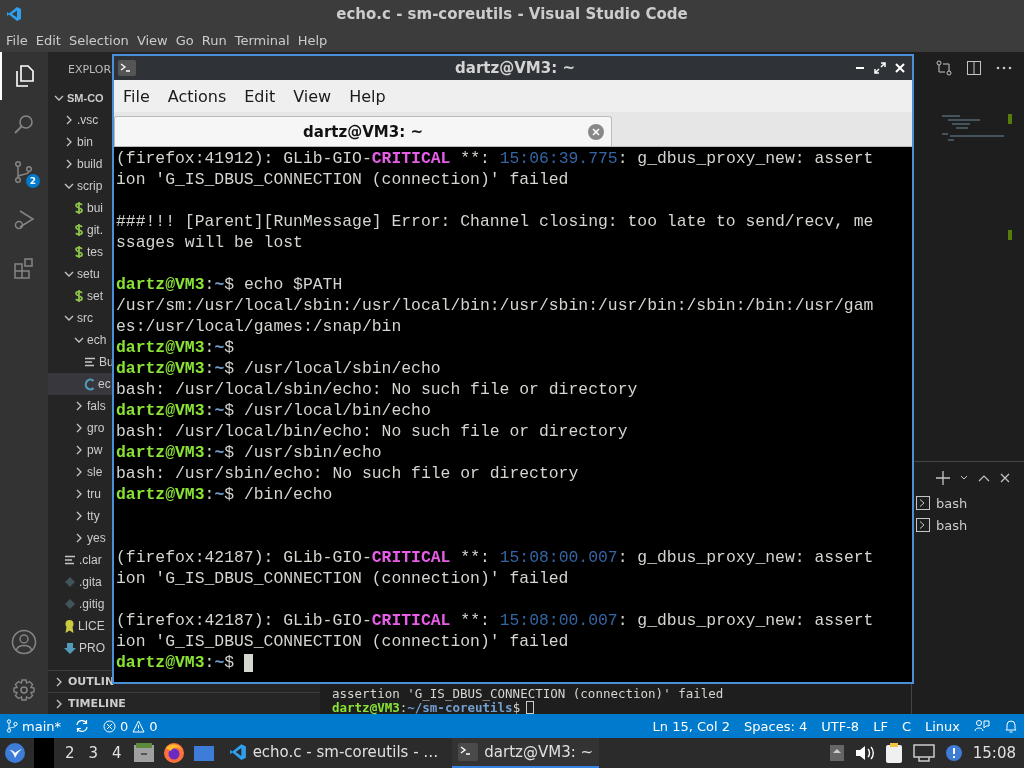 The width and height of the screenshot is (1024, 768). What do you see at coordinates (943, 478) in the screenshot?
I see `plus-icon` at bounding box center [943, 478].